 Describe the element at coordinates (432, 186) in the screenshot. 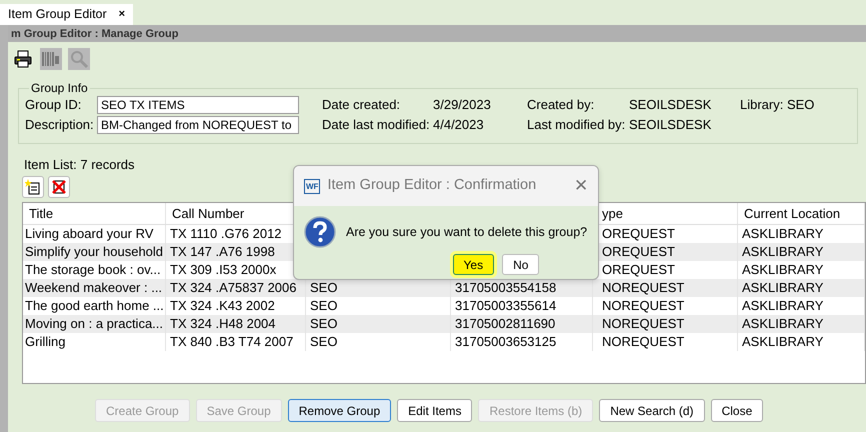

I see `dialog-title: Item Group Editor : Confirmation` at that location.